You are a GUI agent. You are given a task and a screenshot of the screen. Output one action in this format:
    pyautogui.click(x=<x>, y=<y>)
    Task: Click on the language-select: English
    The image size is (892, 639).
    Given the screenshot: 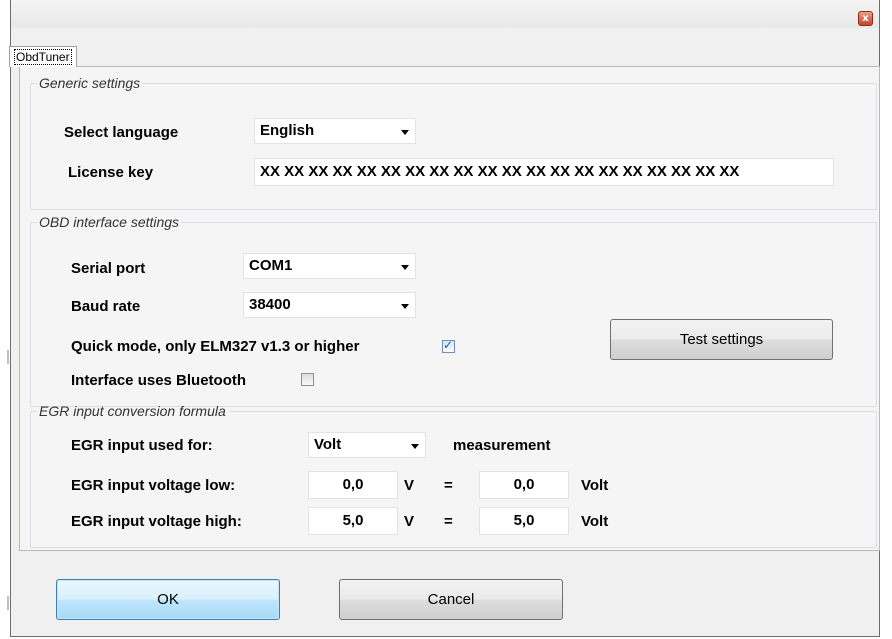 What is the action you would take?
    pyautogui.click(x=335, y=131)
    